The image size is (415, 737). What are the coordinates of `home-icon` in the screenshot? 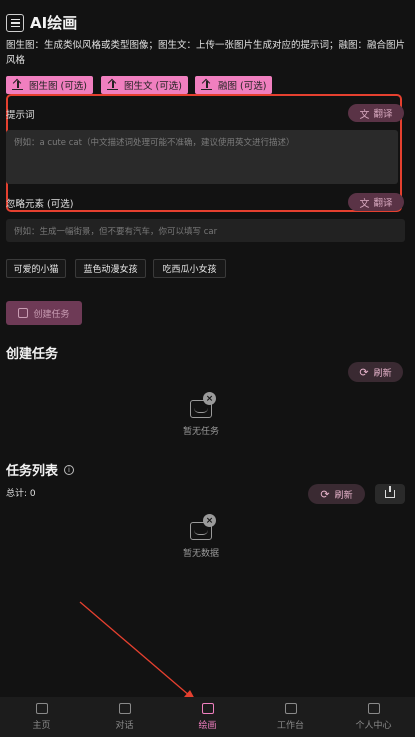 It's located at (41, 708).